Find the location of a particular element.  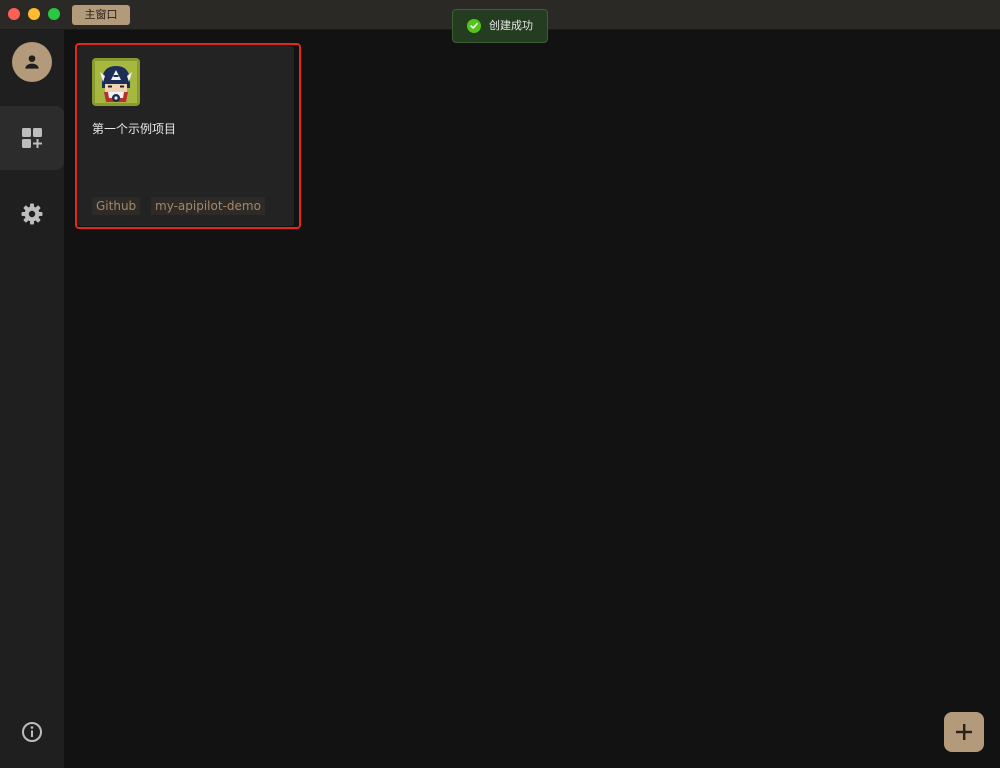

project-tag: my-apipilot-demo is located at coordinates (208, 206).